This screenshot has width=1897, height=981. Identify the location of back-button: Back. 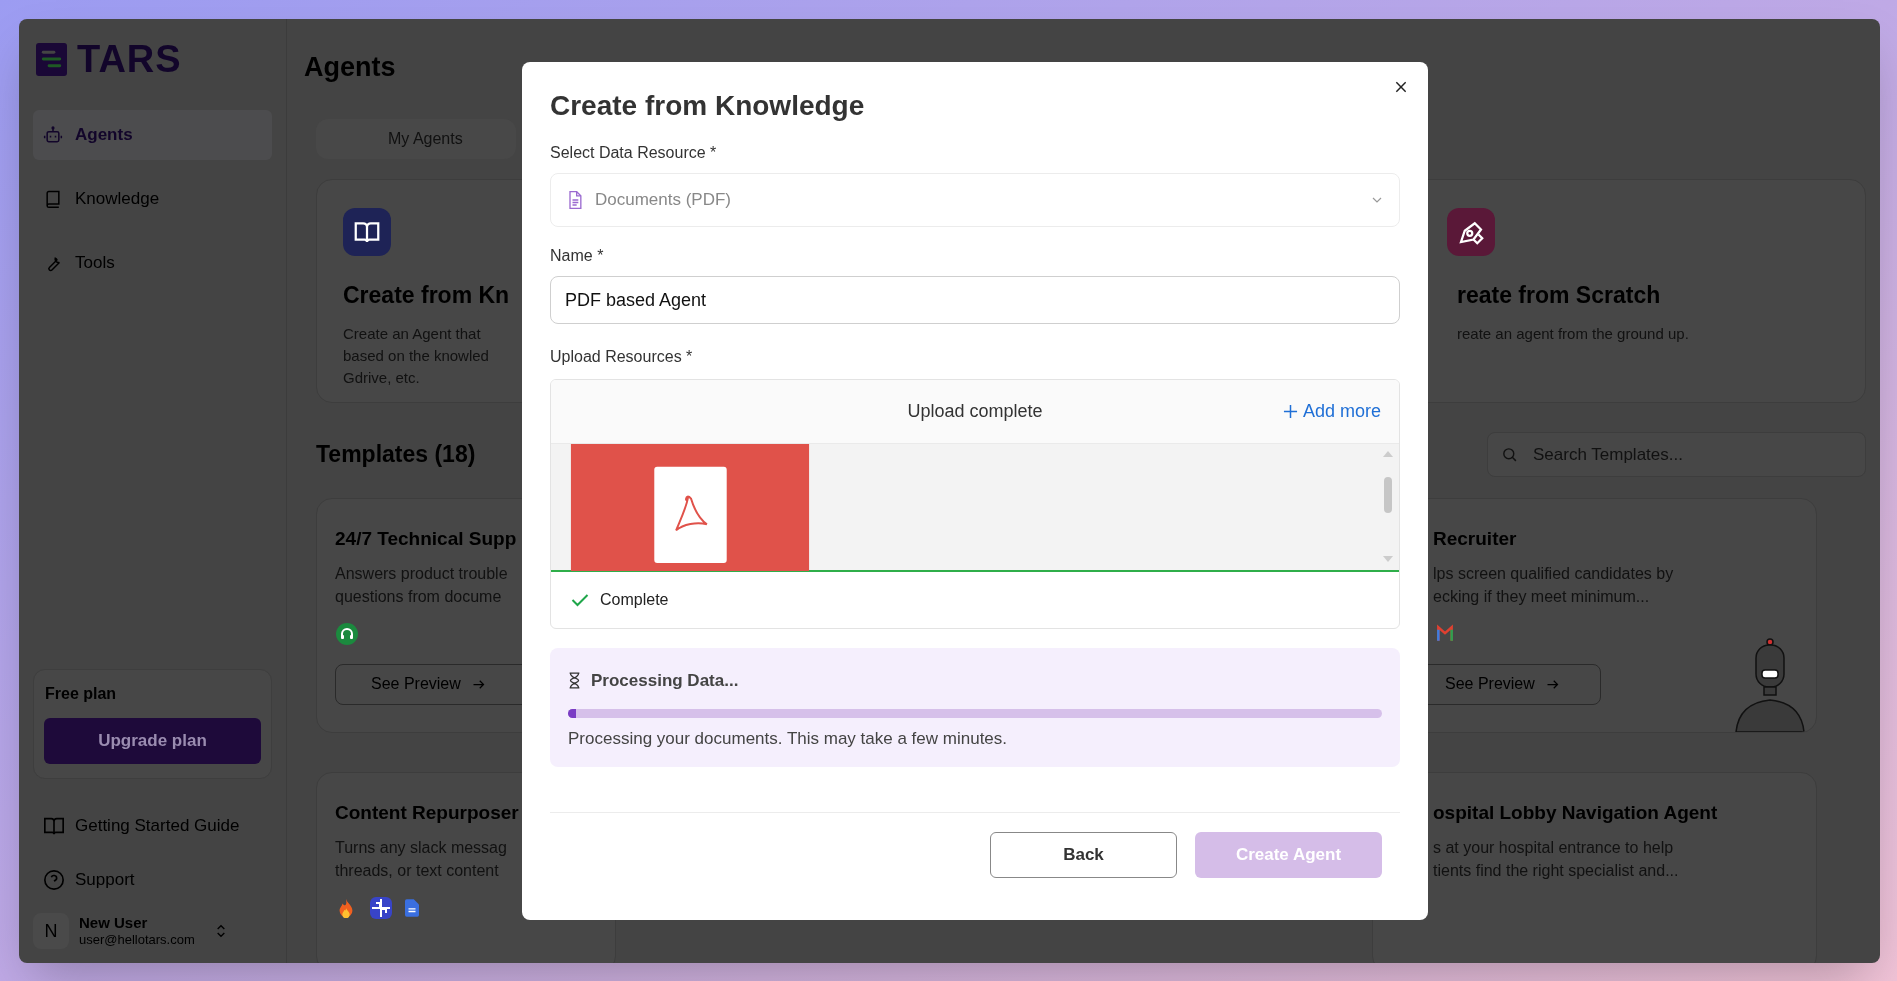
(1083, 855).